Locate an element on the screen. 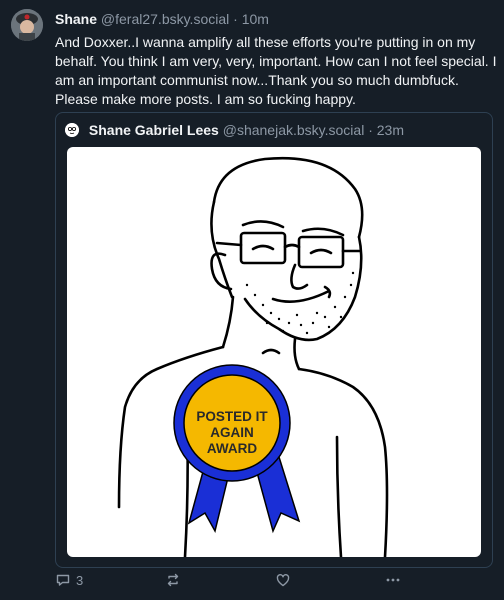 This screenshot has height=600, width=504. author-name: Shane is located at coordinates (76, 19).